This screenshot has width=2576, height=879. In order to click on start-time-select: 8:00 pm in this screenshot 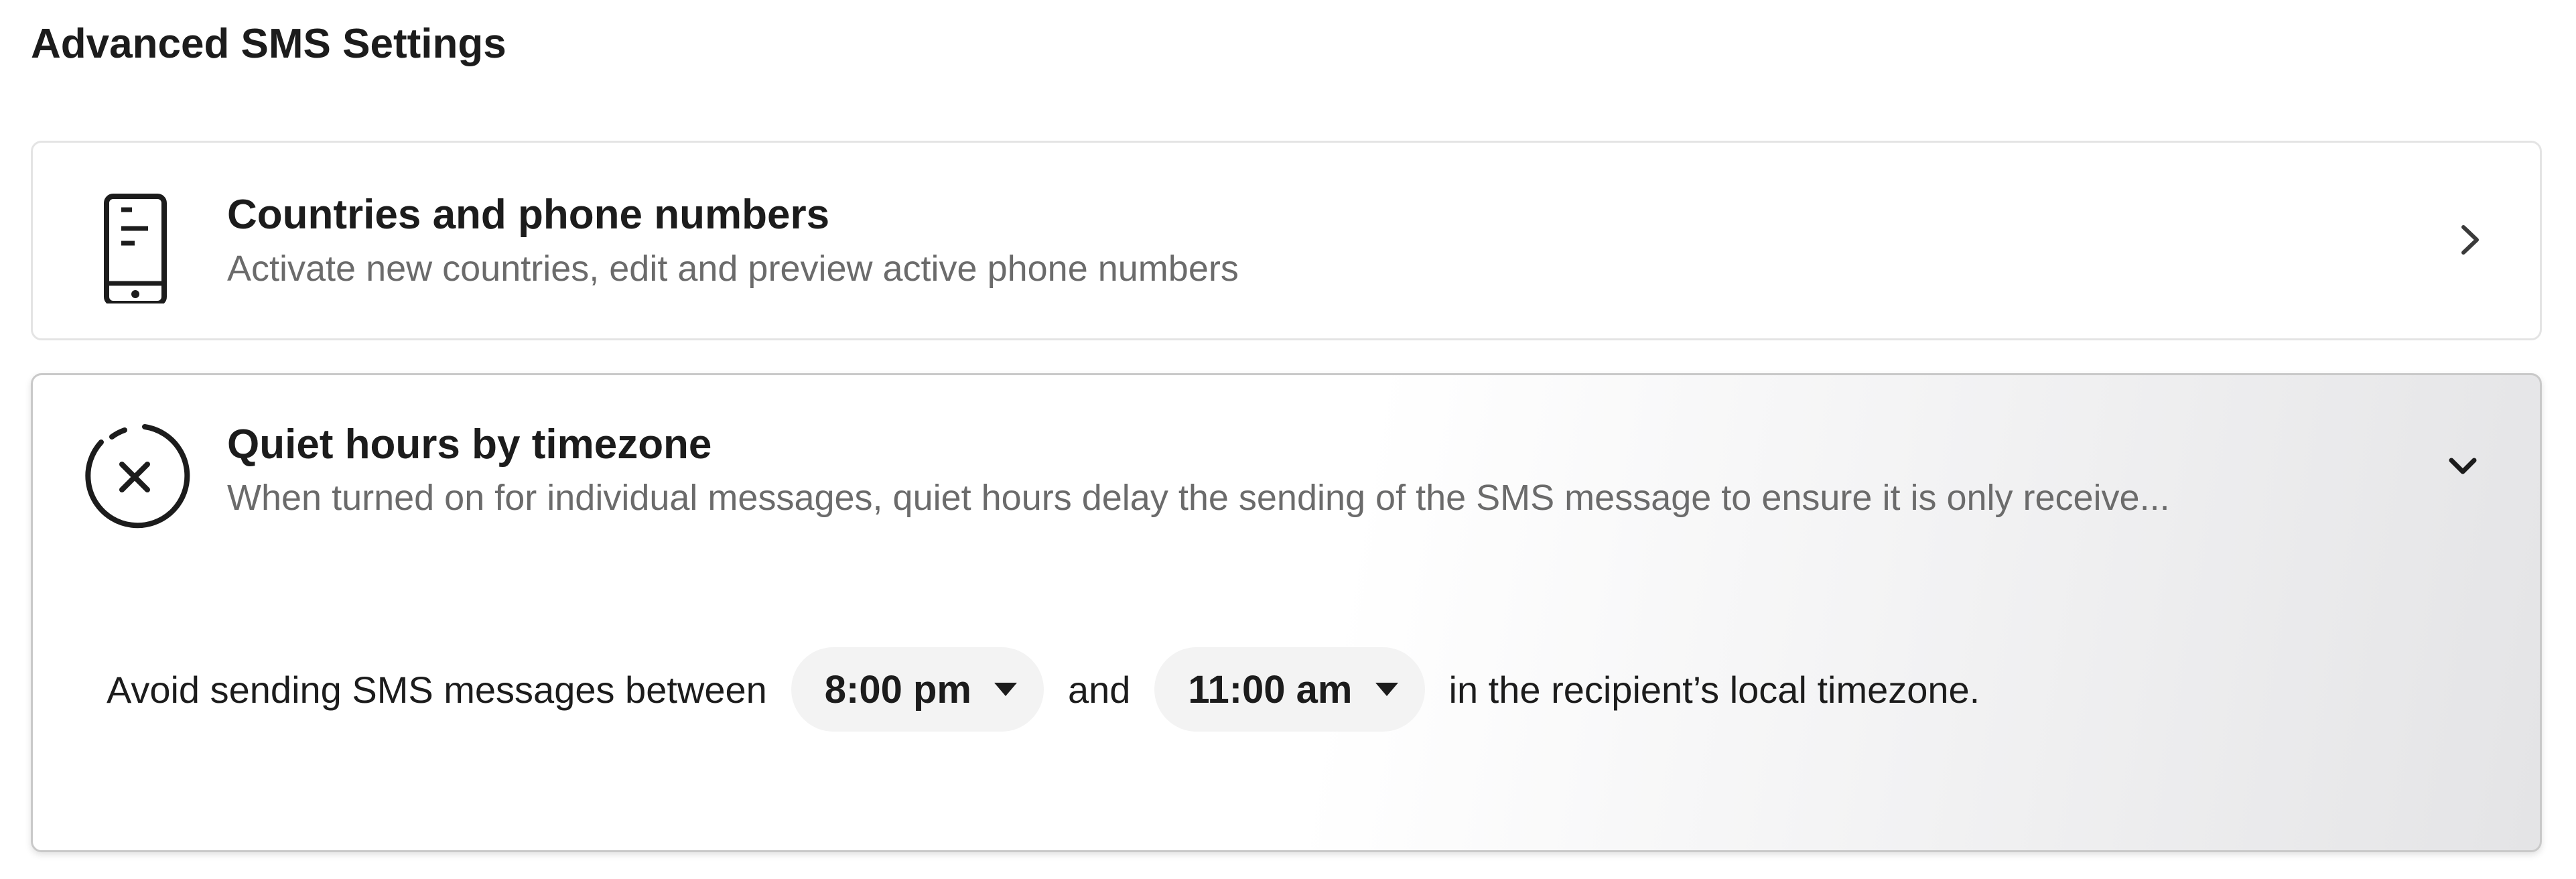, I will do `click(917, 689)`.